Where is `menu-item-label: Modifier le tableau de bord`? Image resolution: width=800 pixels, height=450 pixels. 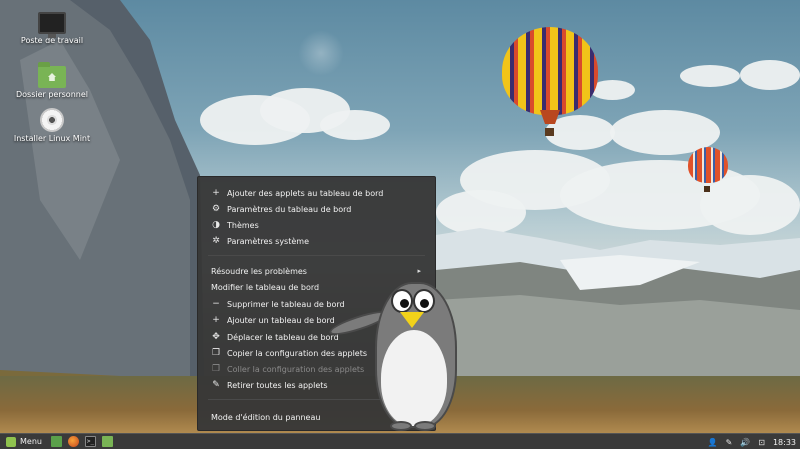
menu-item-label: Modifier le tableau de bord is located at coordinates (265, 287).